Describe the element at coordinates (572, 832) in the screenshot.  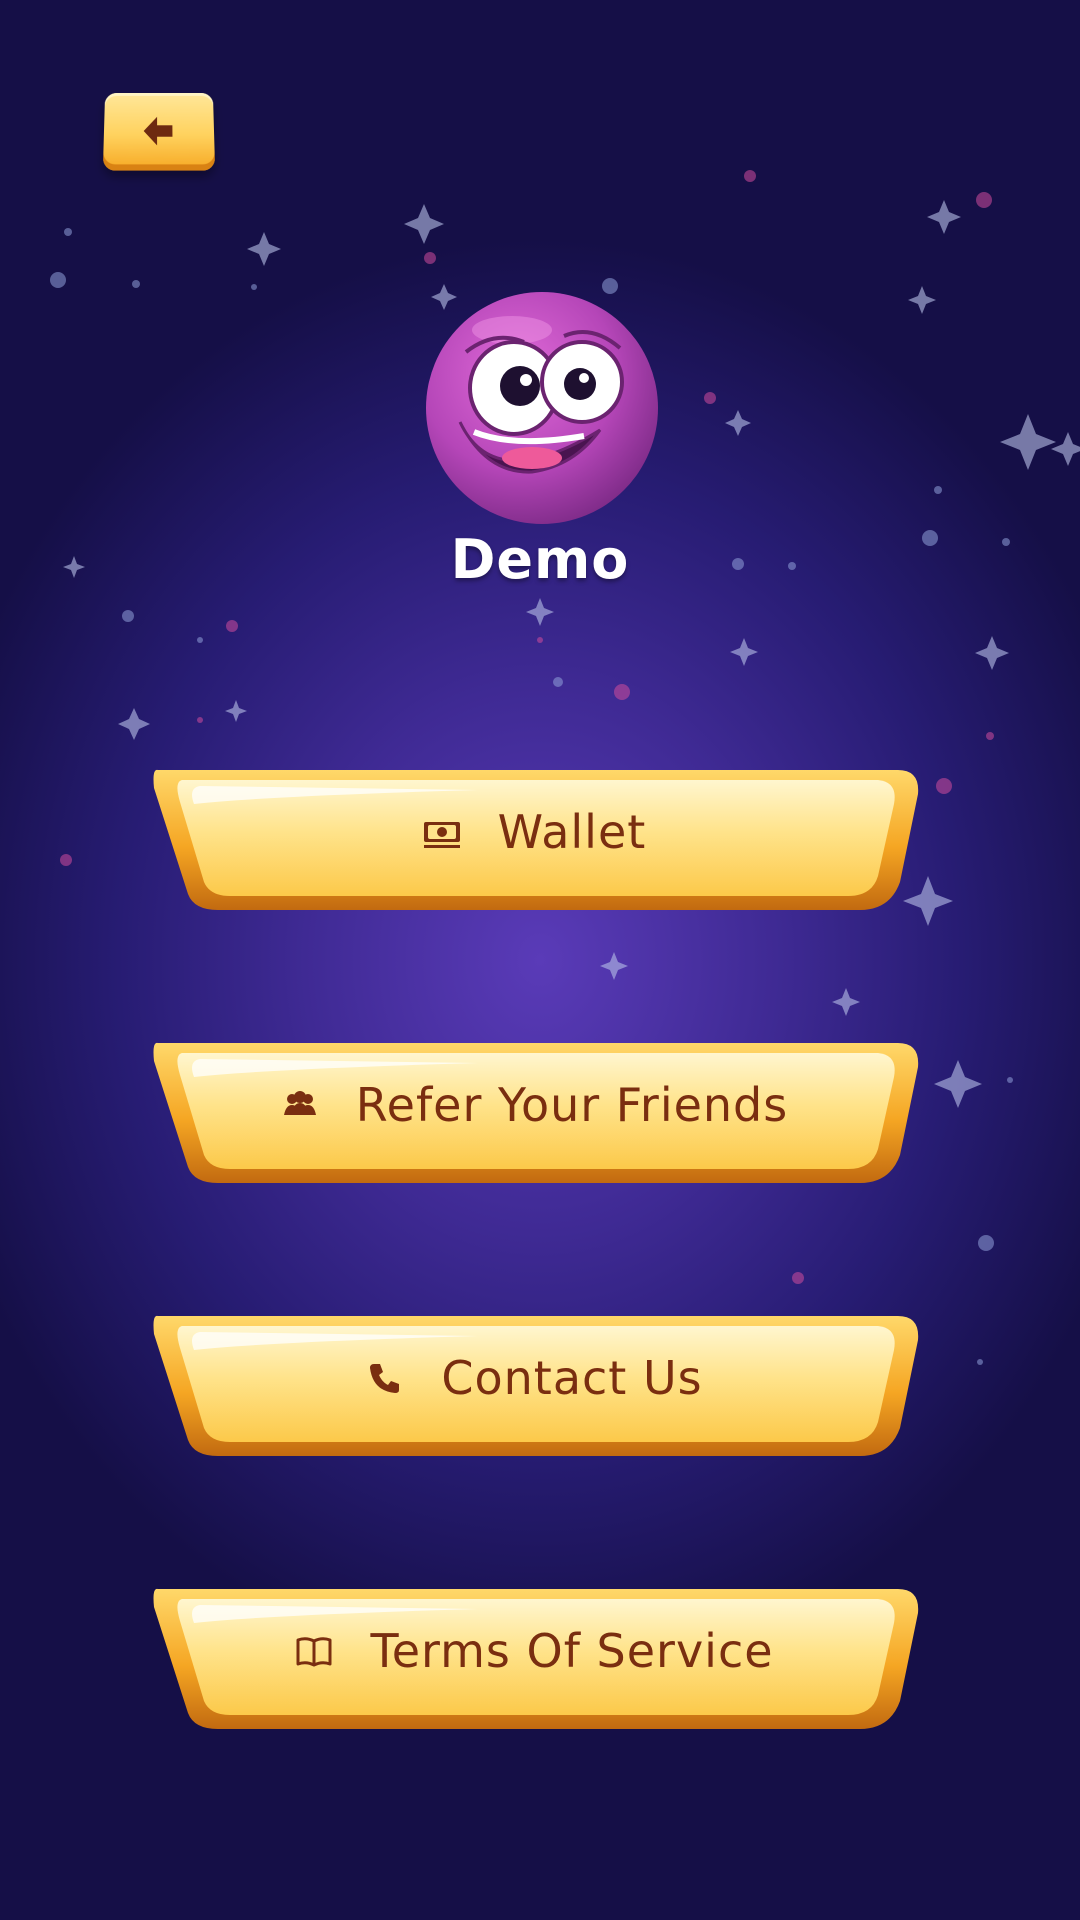
I see `wallet-label: Wallet` at that location.